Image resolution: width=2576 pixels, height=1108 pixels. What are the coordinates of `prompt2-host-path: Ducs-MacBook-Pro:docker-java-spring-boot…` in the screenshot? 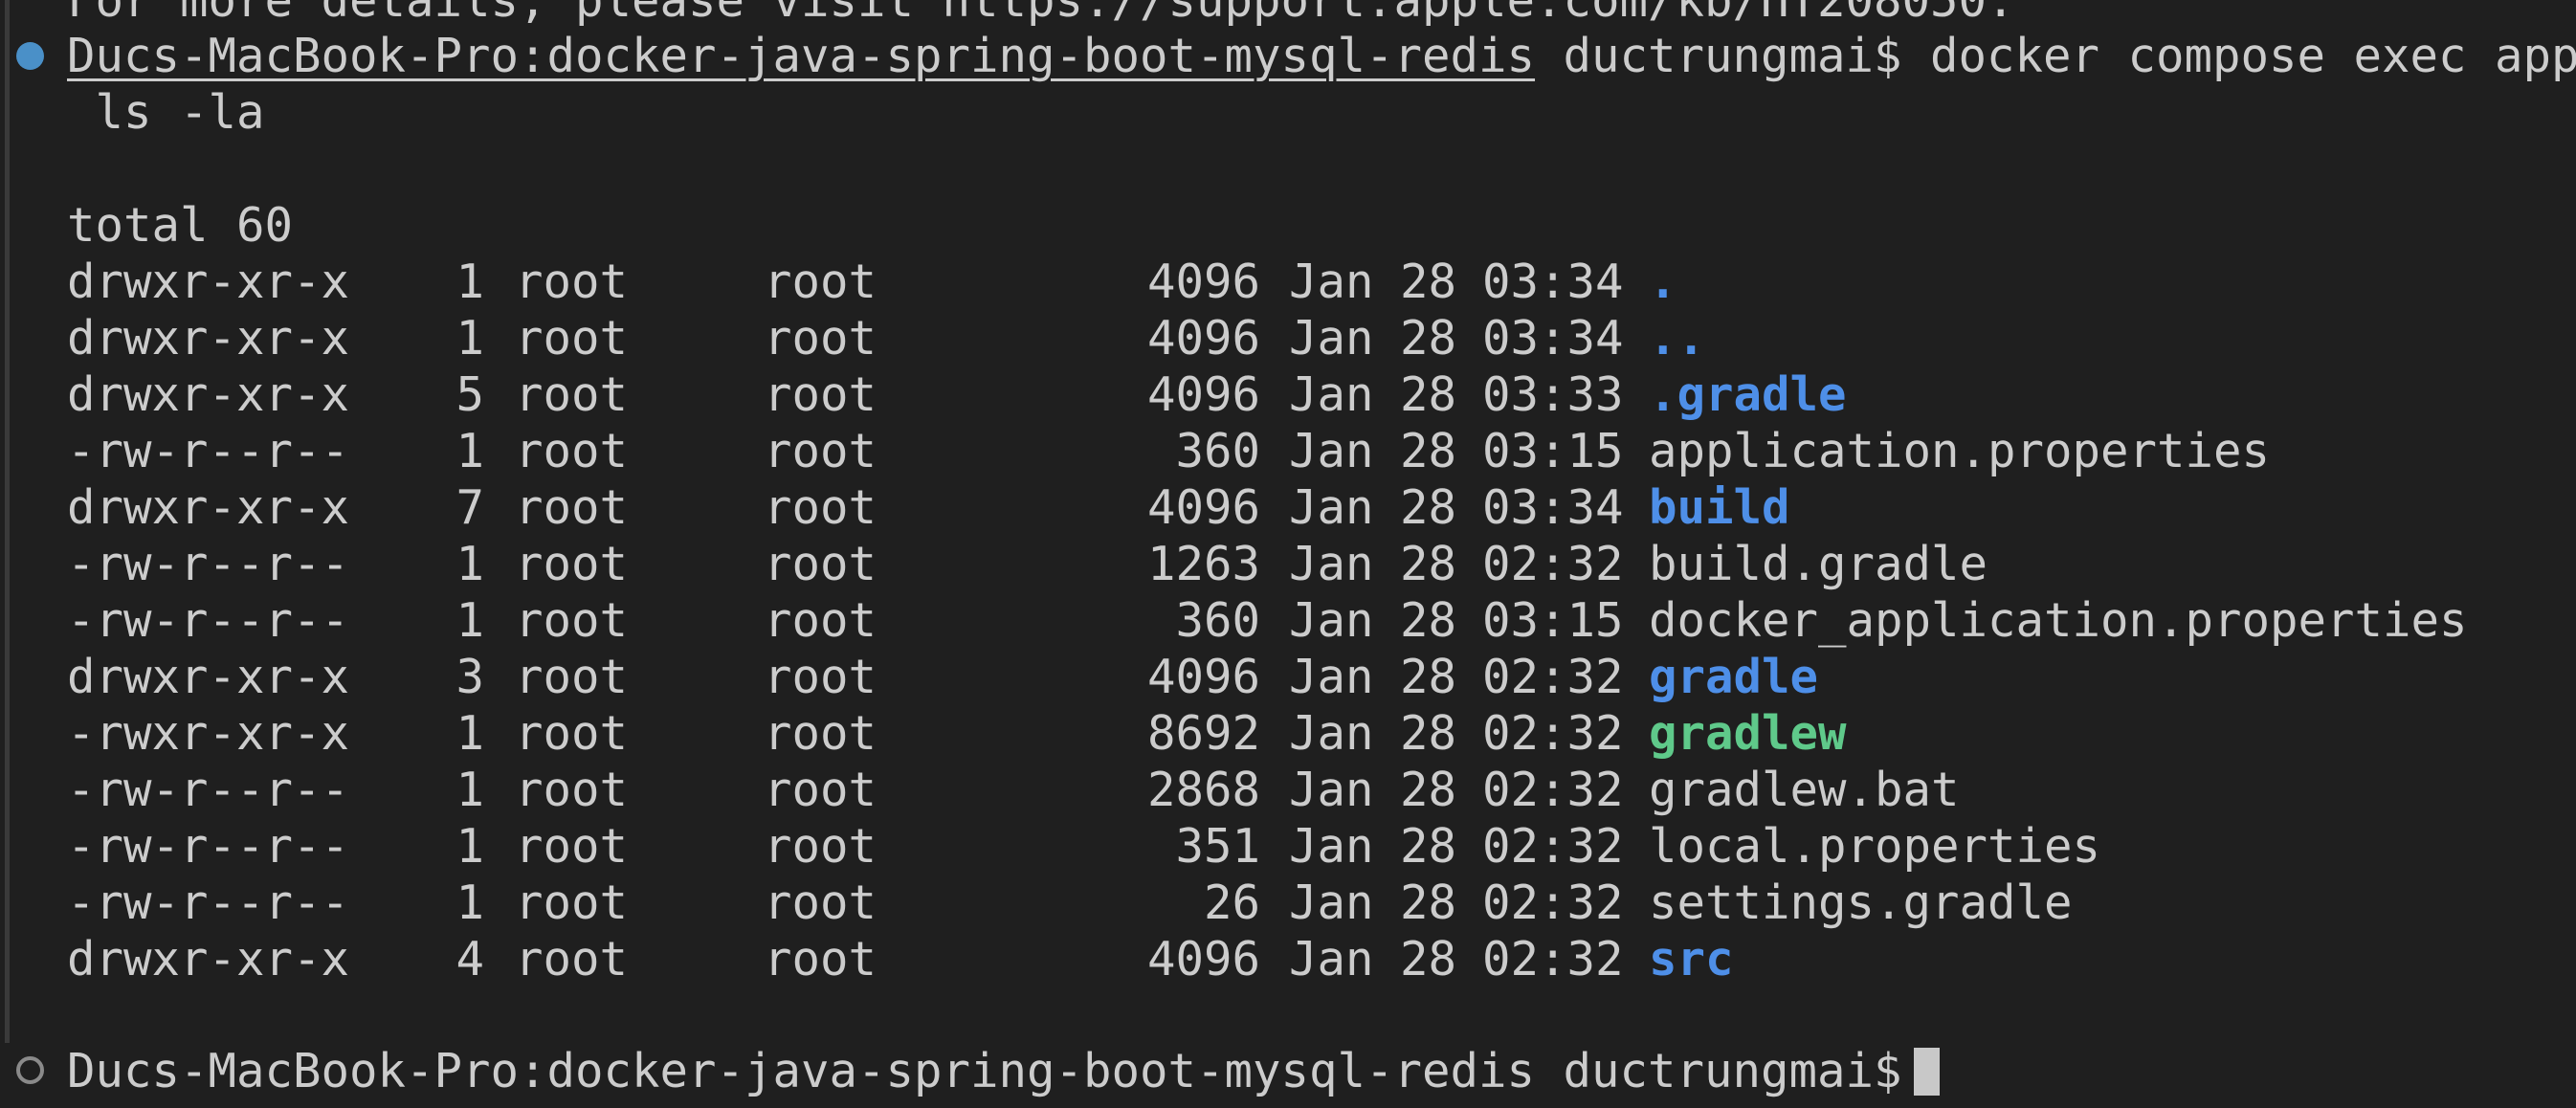 It's located at (801, 1071).